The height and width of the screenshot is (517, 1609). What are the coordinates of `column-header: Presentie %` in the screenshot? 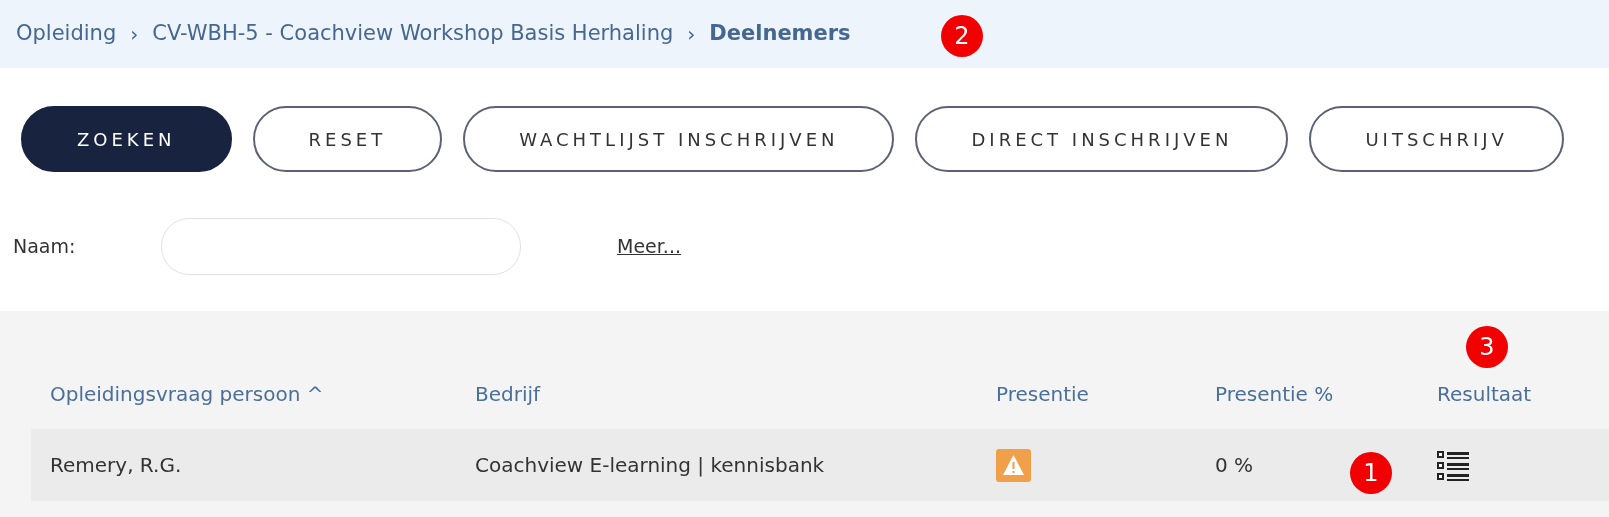 It's located at (1274, 394).